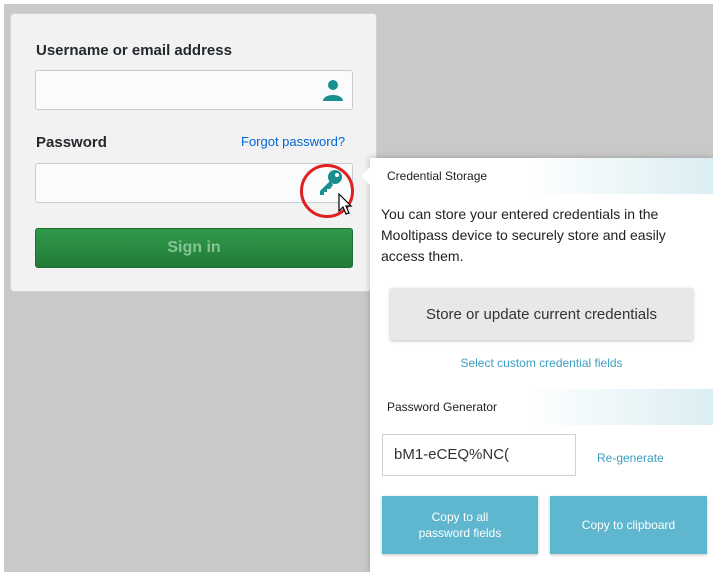 The height and width of the screenshot is (572, 713). Describe the element at coordinates (541, 363) in the screenshot. I see `select-custom-fields-link: Select custom credential fields` at that location.